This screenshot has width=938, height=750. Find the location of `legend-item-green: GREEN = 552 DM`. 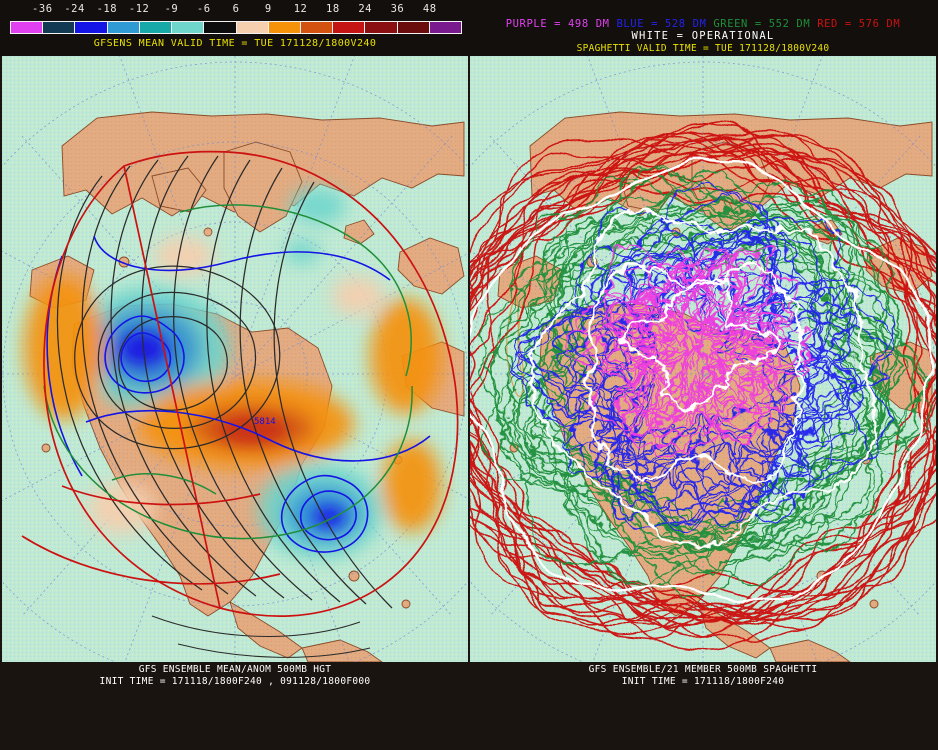

legend-item-green: GREEN = 552 DM is located at coordinates (762, 24).